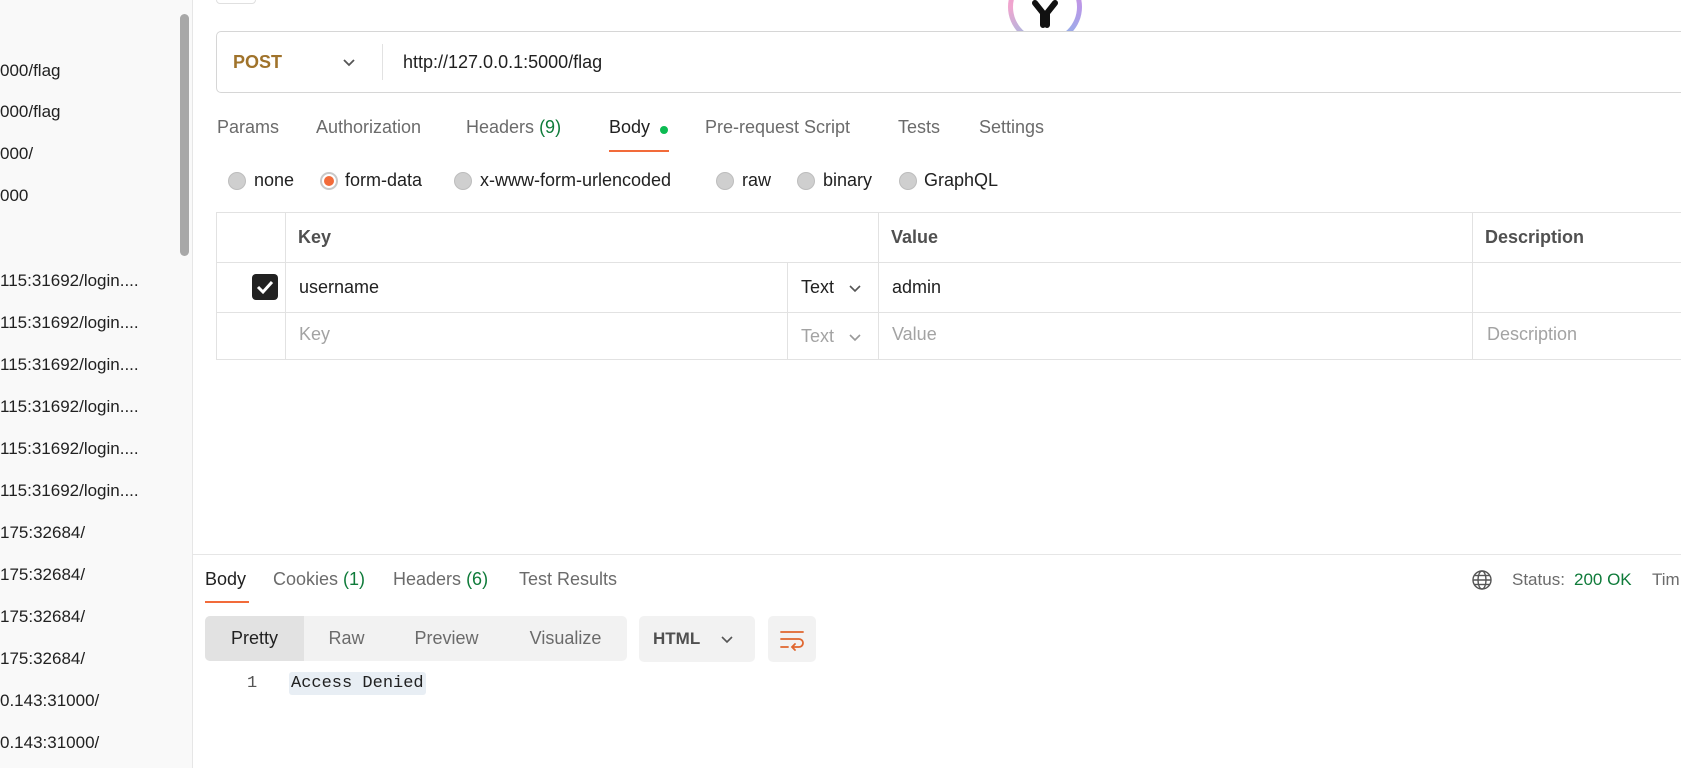 This screenshot has width=1681, height=768. I want to click on radio-binary, so click(806, 181).